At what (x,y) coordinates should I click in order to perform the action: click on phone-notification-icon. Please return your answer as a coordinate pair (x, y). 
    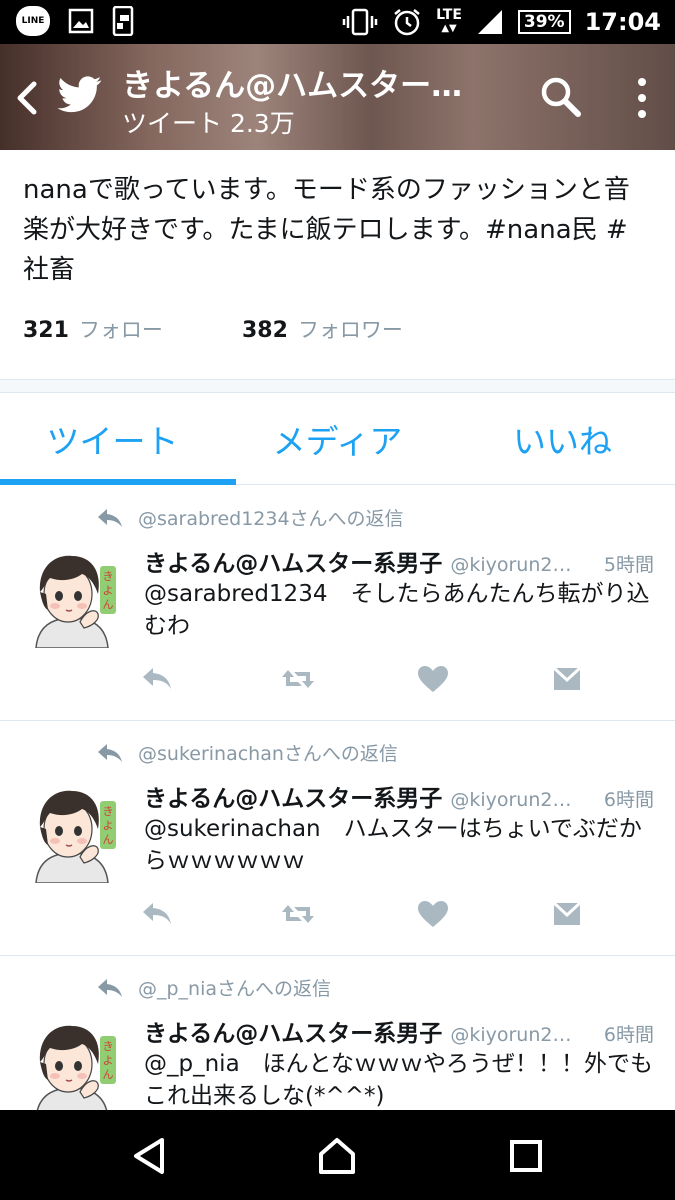
    Looking at the image, I should click on (123, 21).